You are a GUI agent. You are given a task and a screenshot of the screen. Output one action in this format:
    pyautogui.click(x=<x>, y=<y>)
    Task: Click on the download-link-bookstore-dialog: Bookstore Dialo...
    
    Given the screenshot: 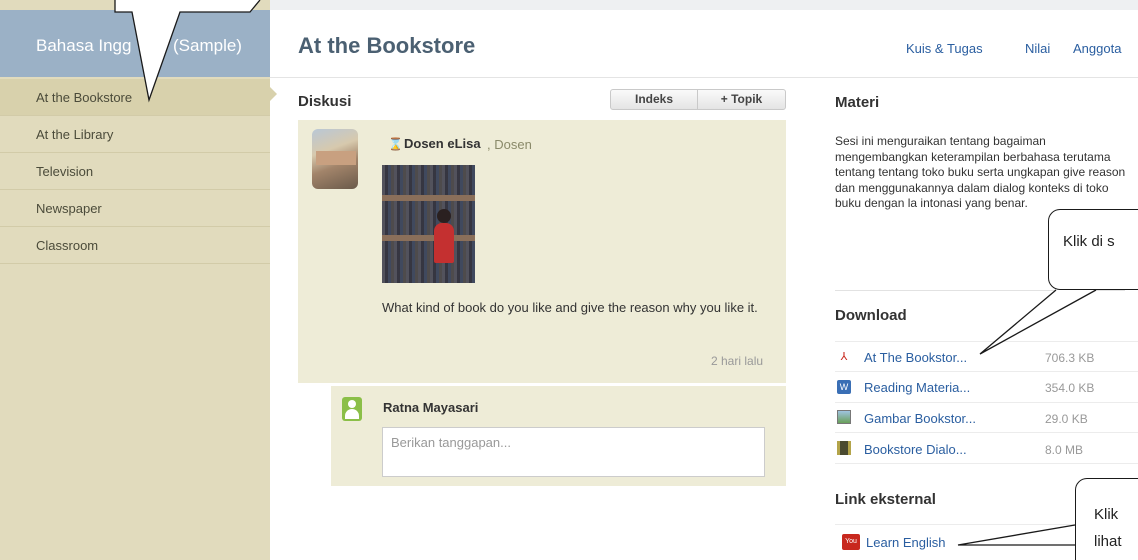 What is the action you would take?
    pyautogui.click(x=915, y=449)
    